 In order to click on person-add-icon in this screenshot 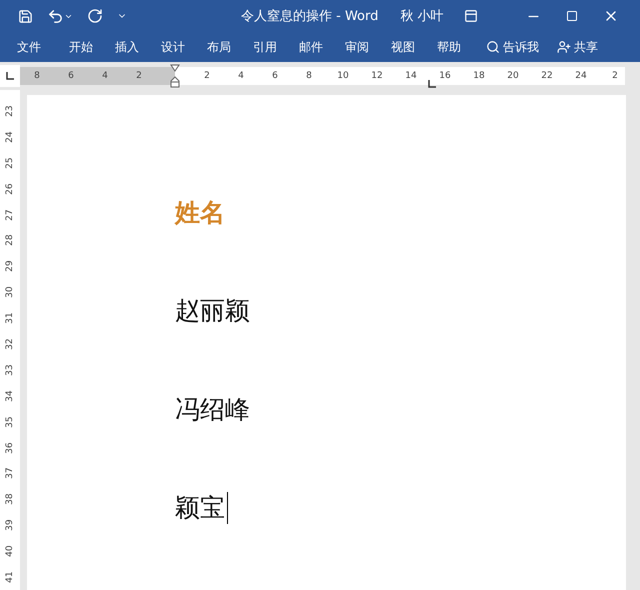, I will do `click(564, 47)`.